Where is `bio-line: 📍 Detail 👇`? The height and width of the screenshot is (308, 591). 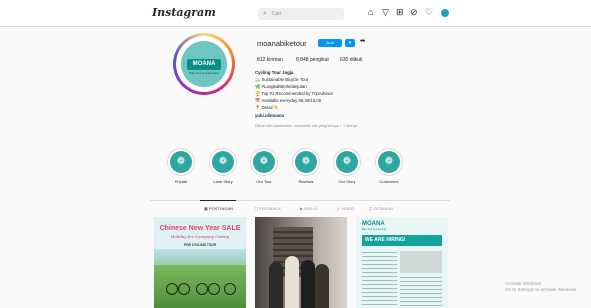
bio-line: 📍 Detail 👇 is located at coordinates (267, 107).